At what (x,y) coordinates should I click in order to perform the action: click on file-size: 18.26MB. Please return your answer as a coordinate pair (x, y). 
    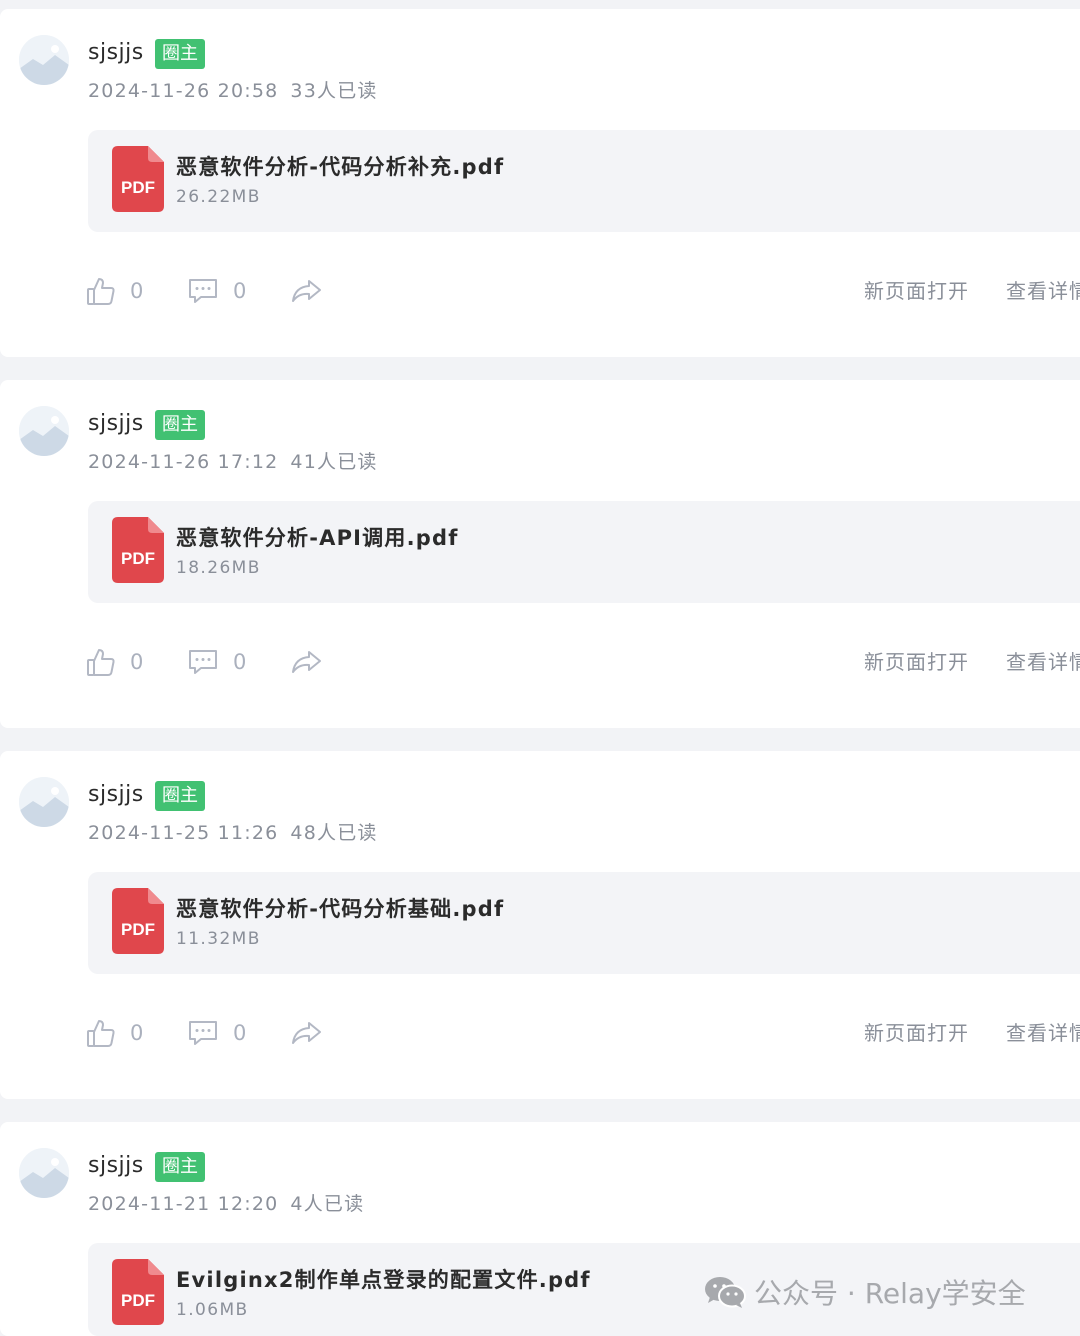
    Looking at the image, I should click on (218, 568).